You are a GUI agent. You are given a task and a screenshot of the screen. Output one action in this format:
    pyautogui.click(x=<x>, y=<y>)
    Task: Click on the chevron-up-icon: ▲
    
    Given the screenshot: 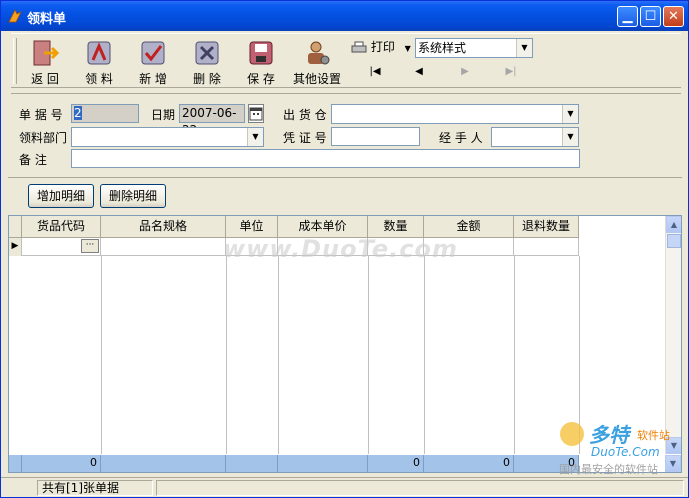 What is the action you would take?
    pyautogui.click(x=674, y=224)
    